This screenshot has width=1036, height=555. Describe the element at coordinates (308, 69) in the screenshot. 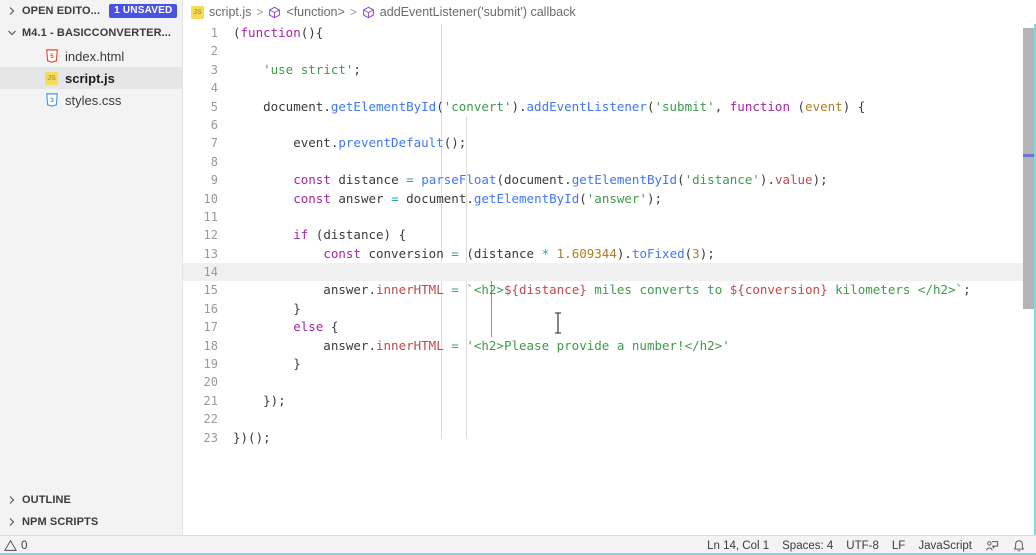

I see `code-token: 'use strict'` at that location.